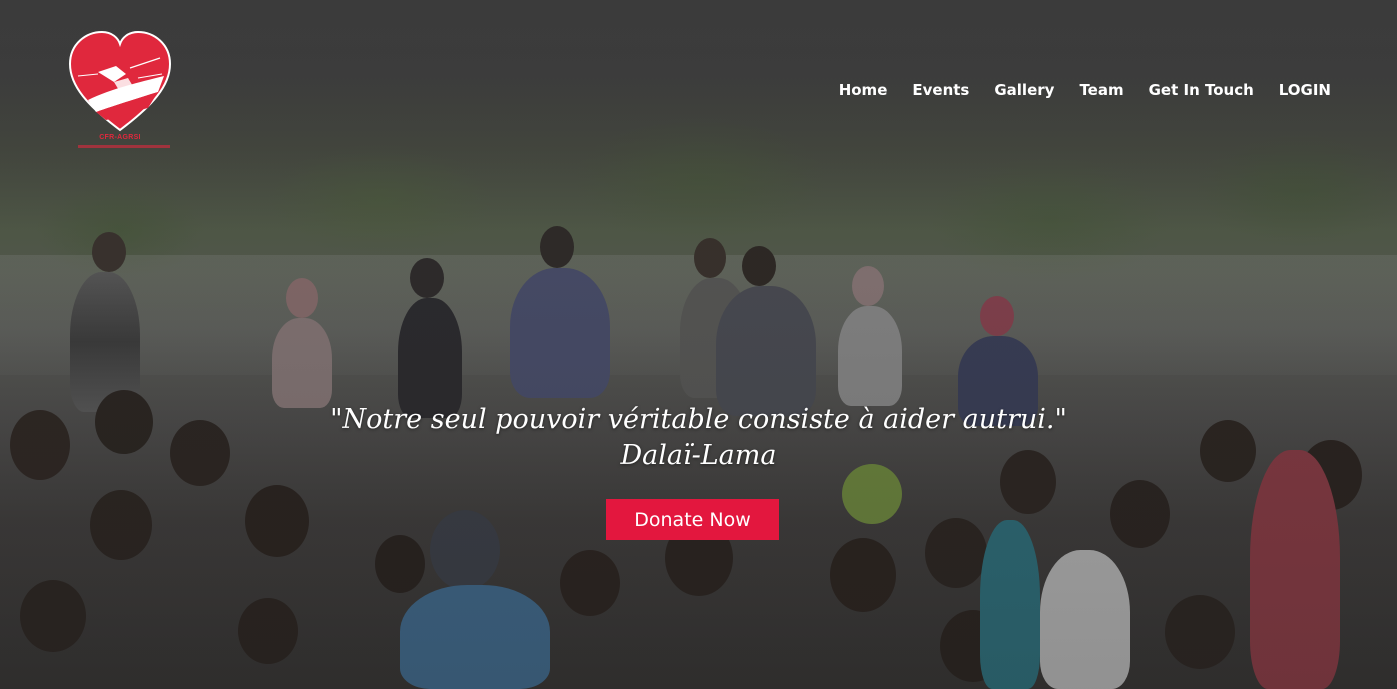  I want to click on logo-underline, so click(124, 146).